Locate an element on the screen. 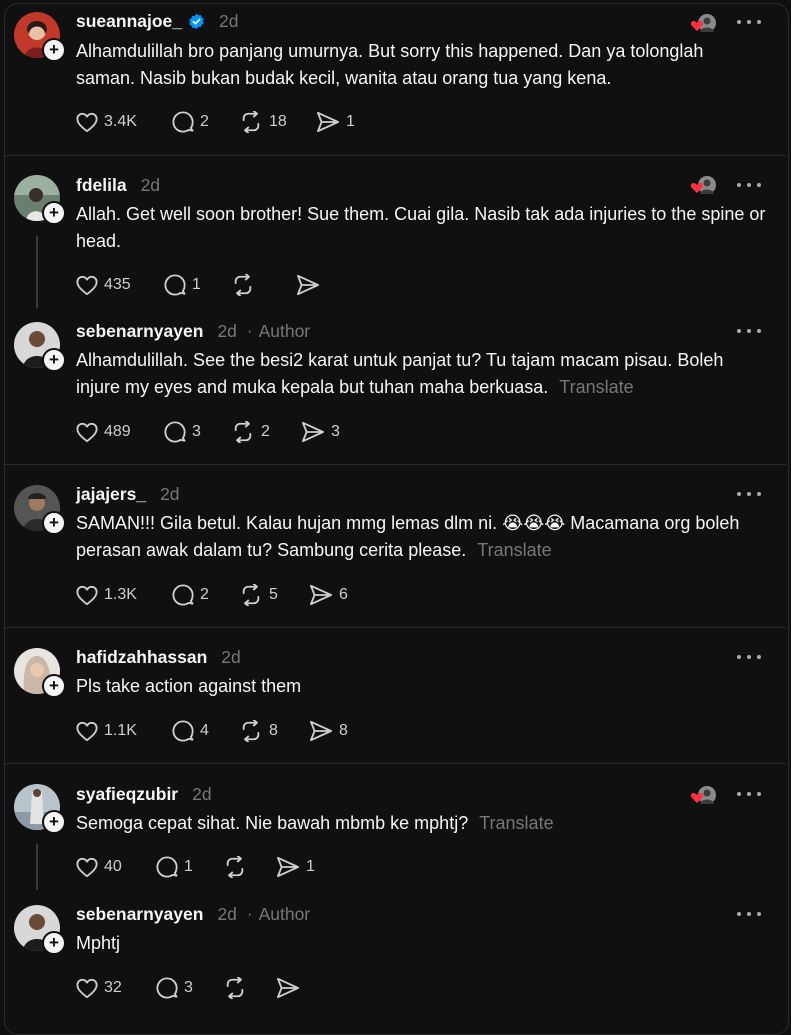  post-header: sueannajoe_ 2d is located at coordinates (157, 21).